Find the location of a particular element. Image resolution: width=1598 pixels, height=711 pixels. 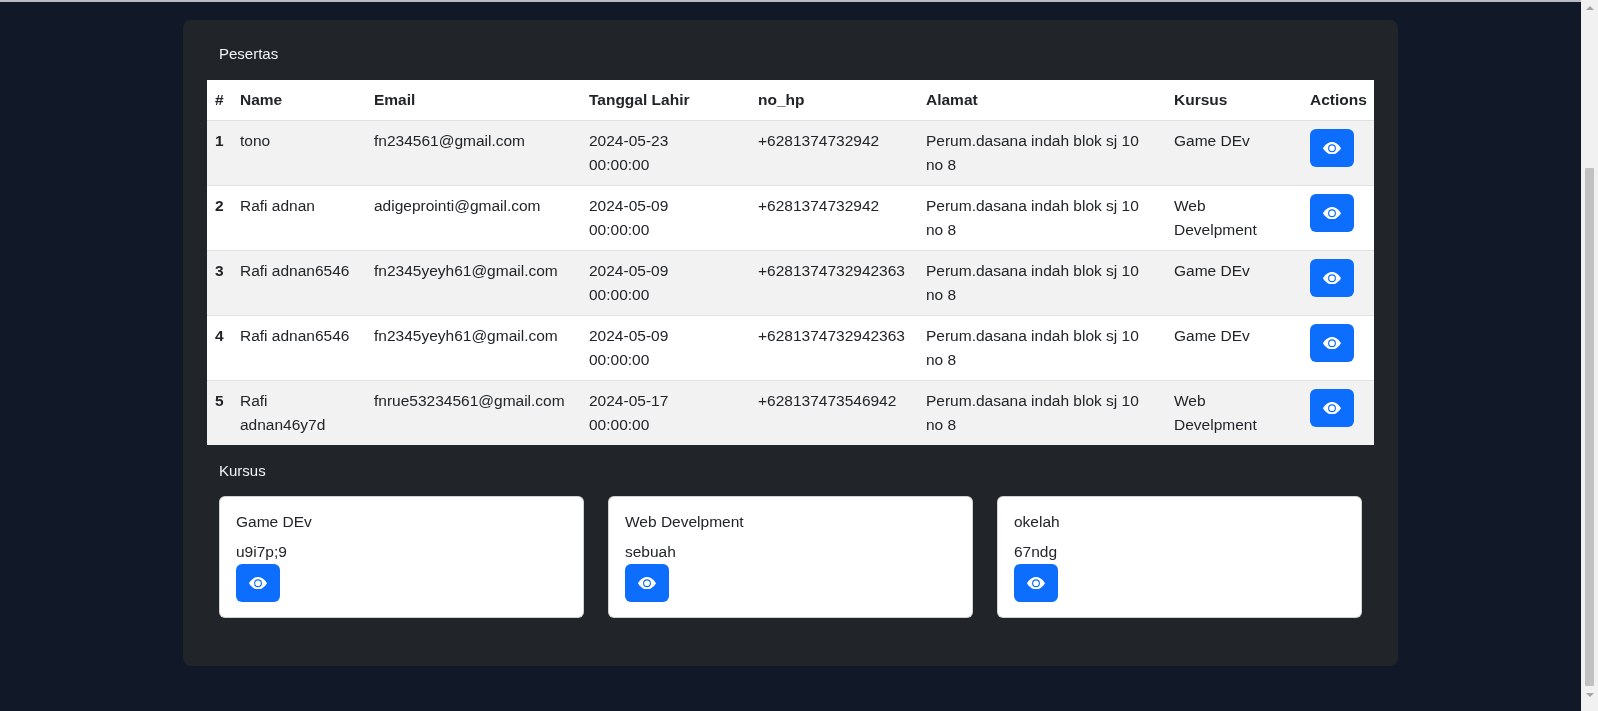

column-header: Actions is located at coordinates (1338, 100).